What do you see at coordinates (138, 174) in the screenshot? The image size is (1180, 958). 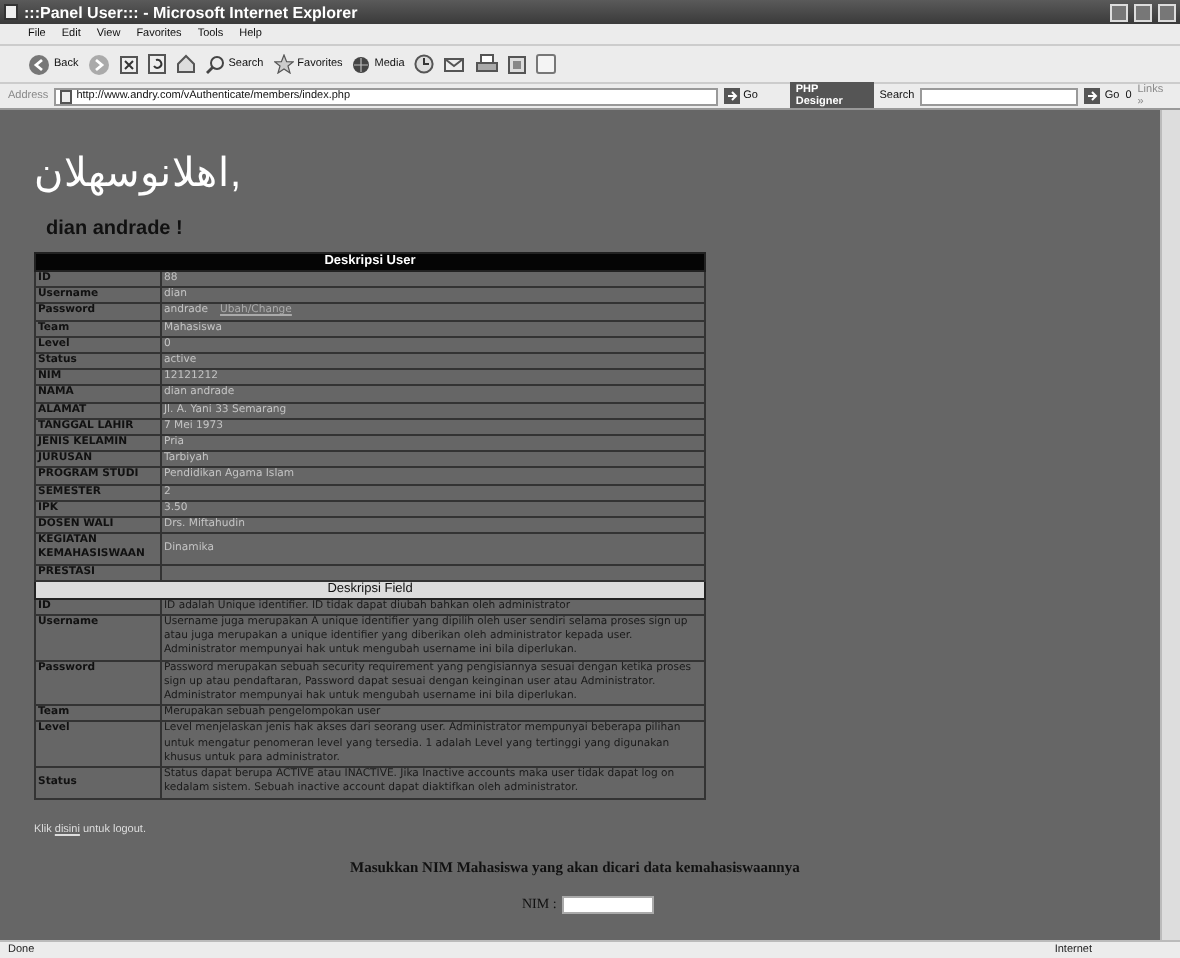 I see `greeting: اهلانوسهلان,` at bounding box center [138, 174].